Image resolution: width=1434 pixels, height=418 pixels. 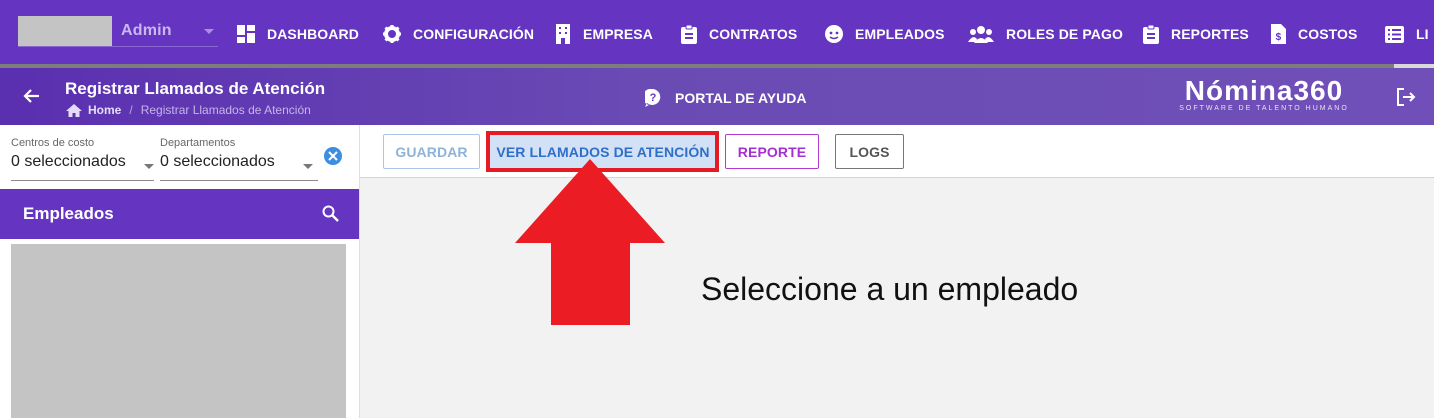 What do you see at coordinates (82, 180) in the screenshot?
I see `cost-center-underline` at bounding box center [82, 180].